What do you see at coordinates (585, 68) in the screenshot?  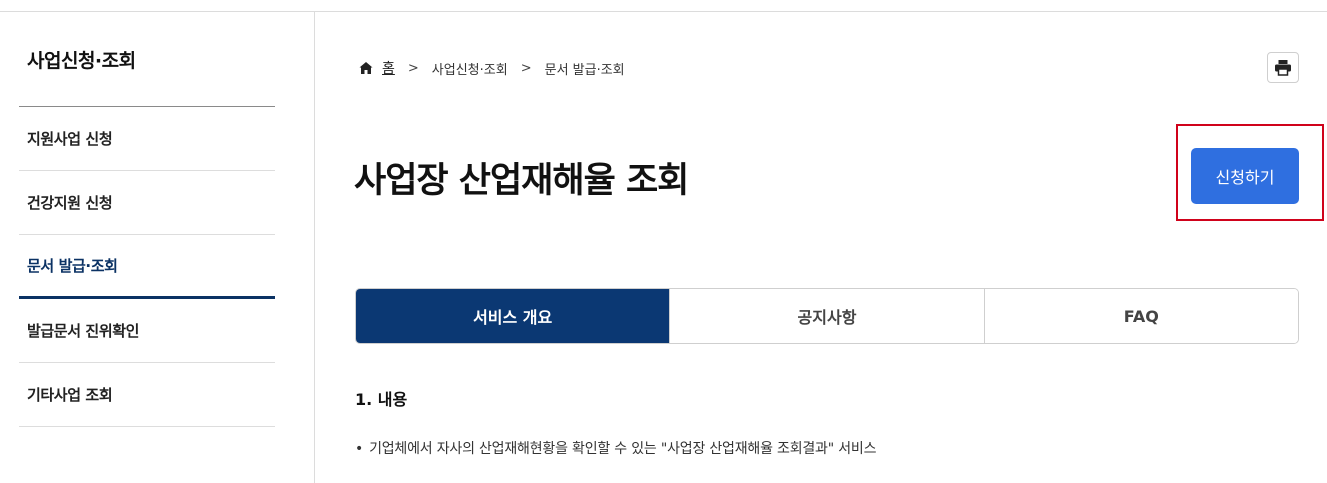 I see `breadcrumb-level2: 문서 발급·조회` at bounding box center [585, 68].